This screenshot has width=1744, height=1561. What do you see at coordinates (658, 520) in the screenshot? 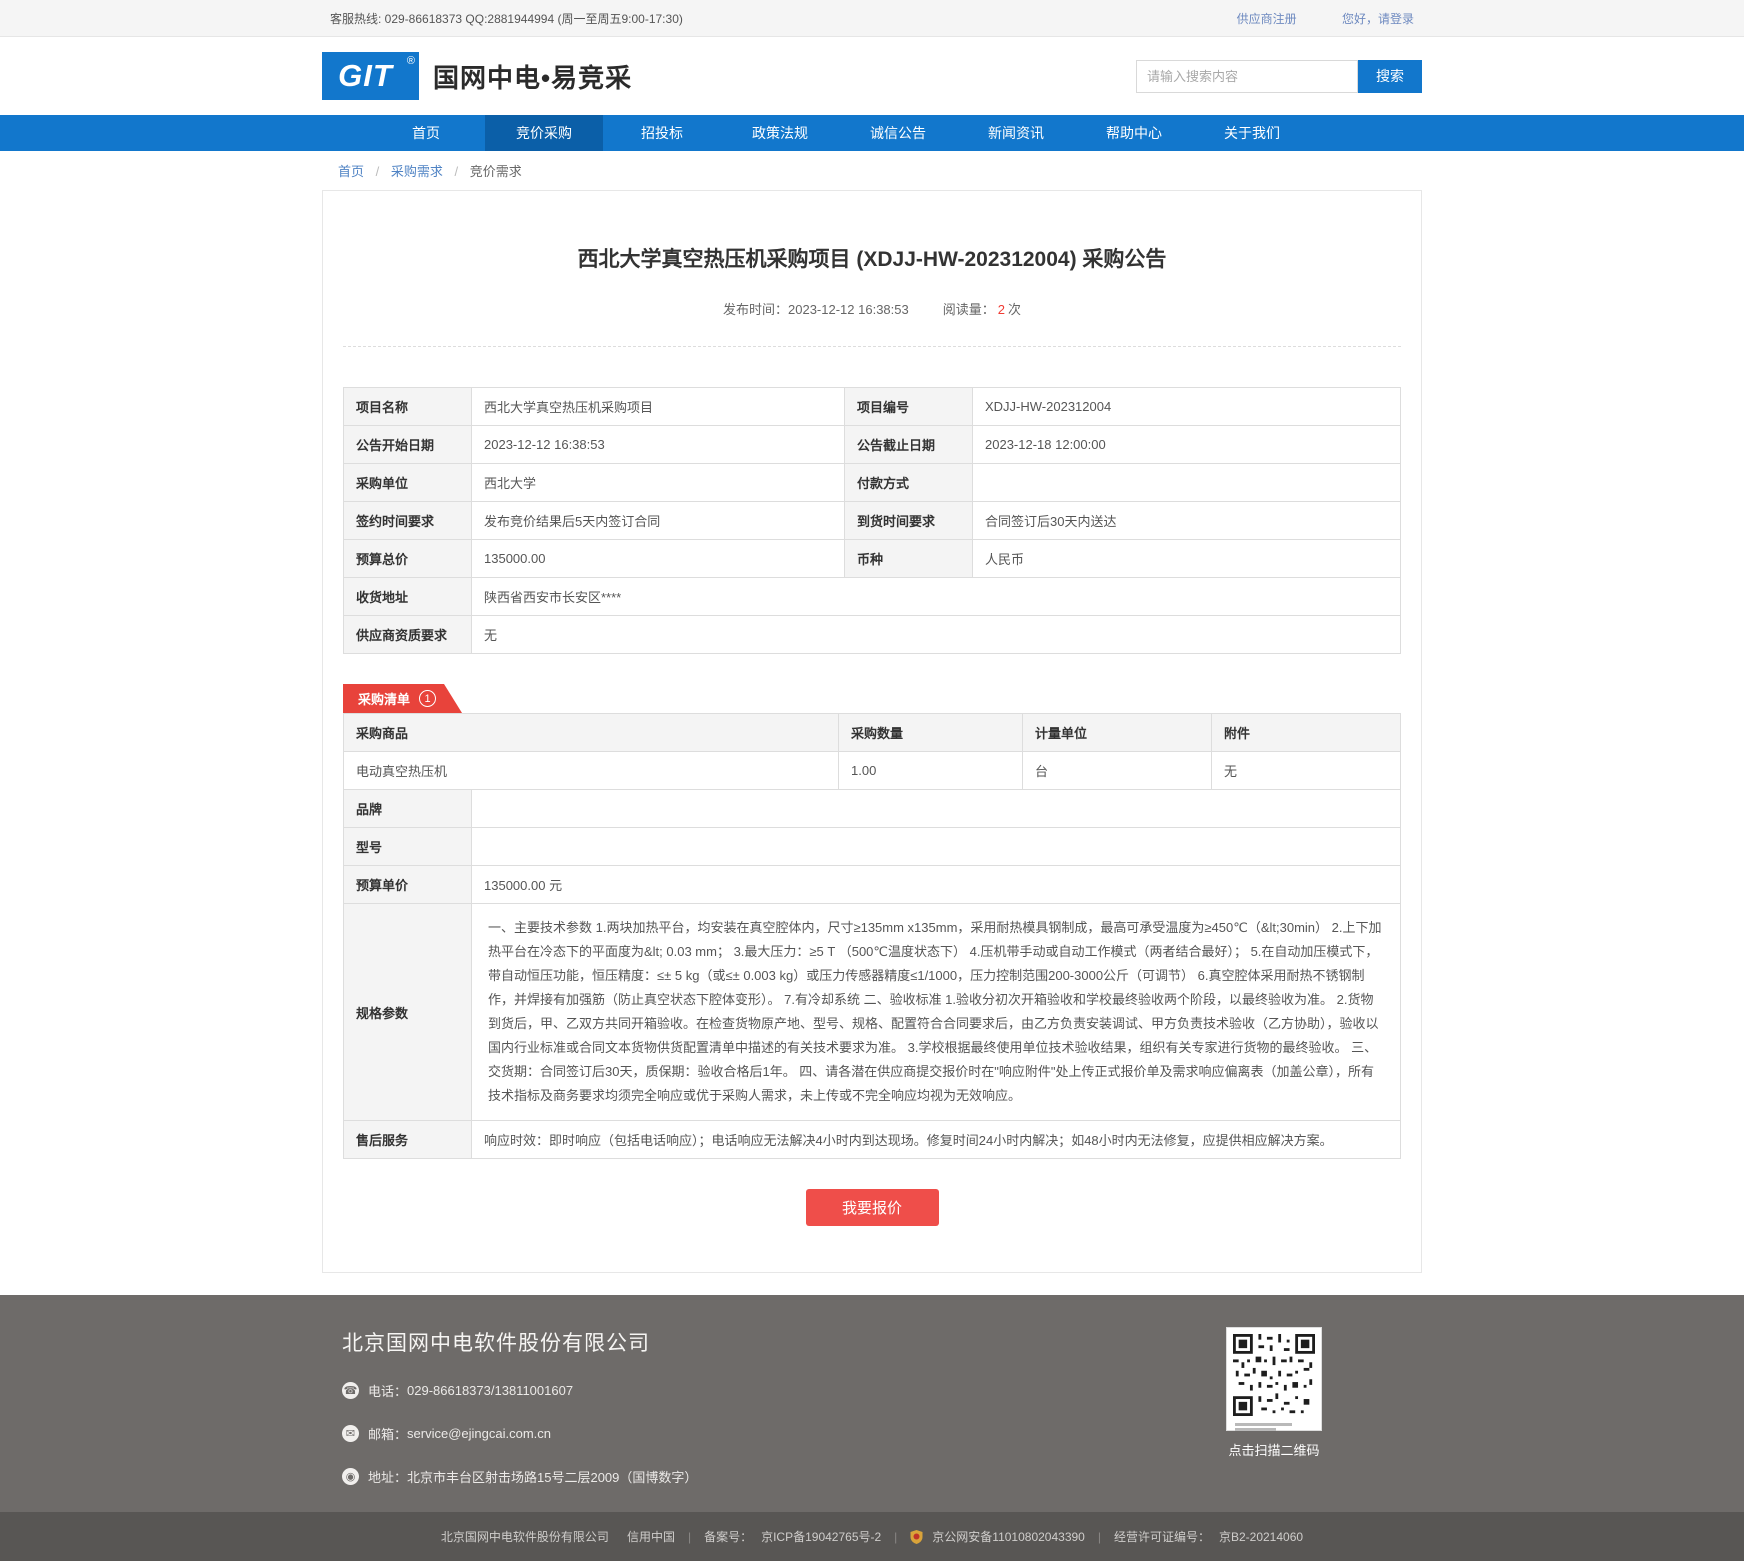
I see `info-value: 发布竞价结果后5天内签订合同` at bounding box center [658, 520].